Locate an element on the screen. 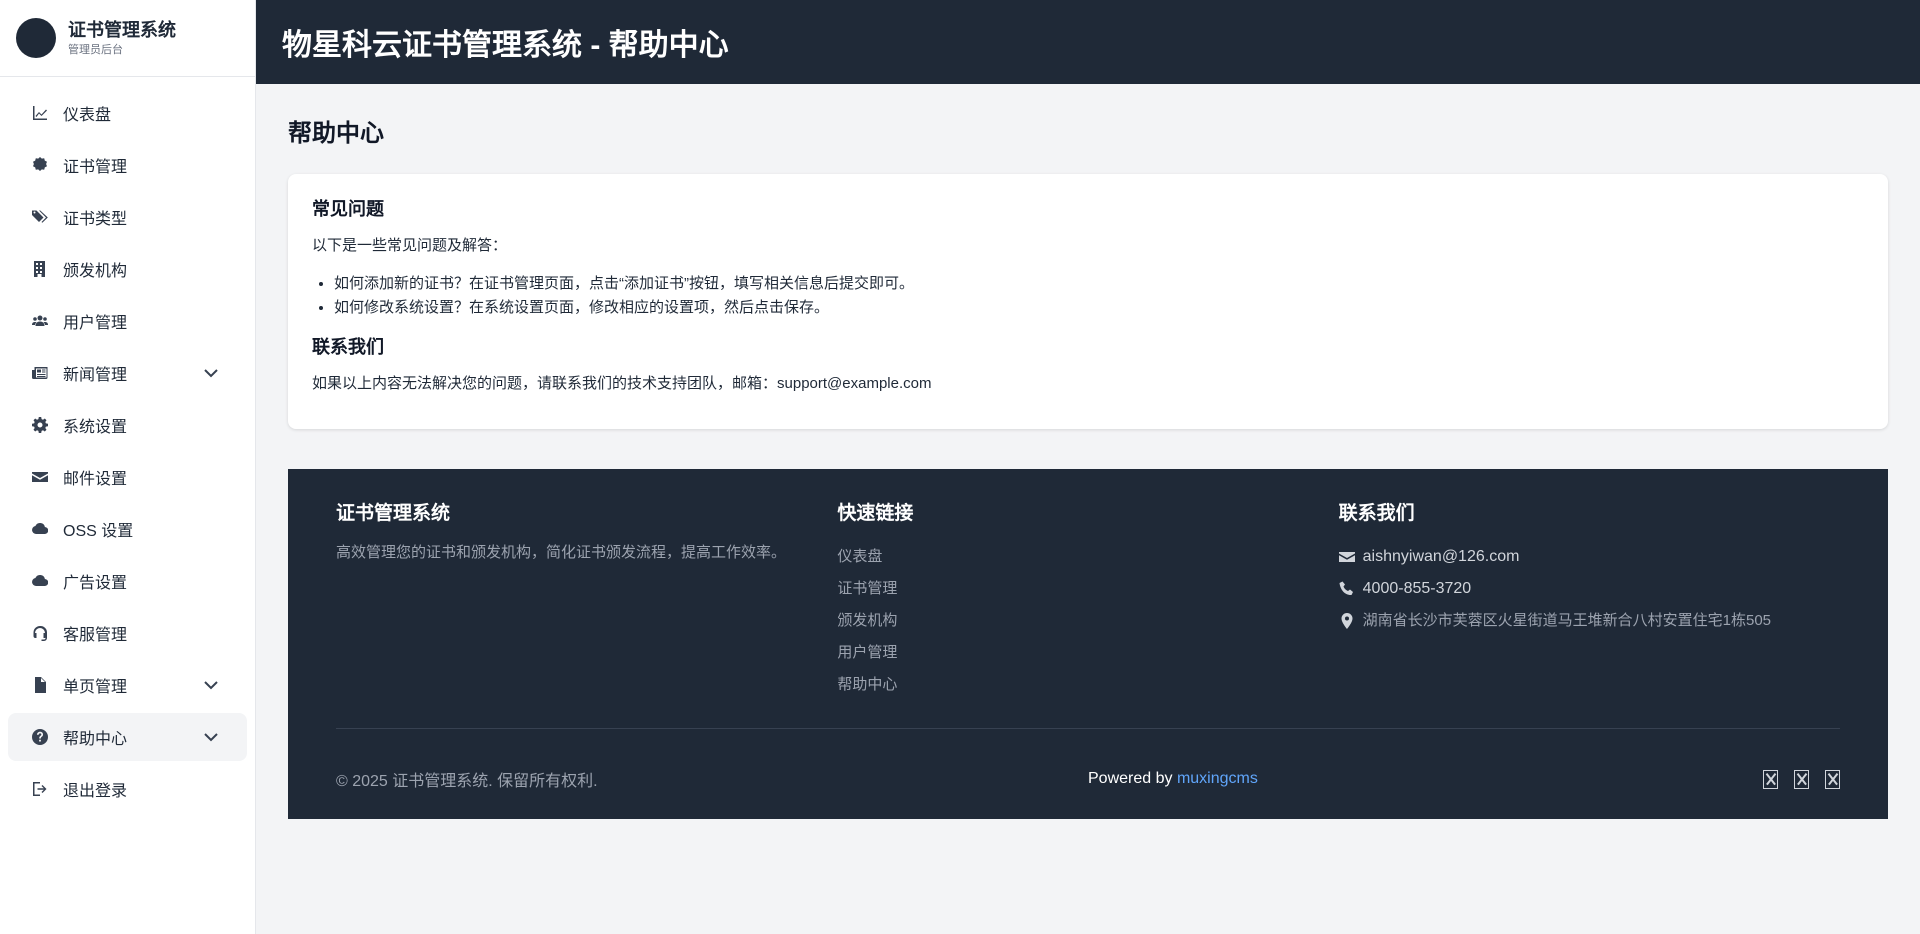 This screenshot has height=934, width=1920. brand-subtitle: 管理员后台 is located at coordinates (95, 50).